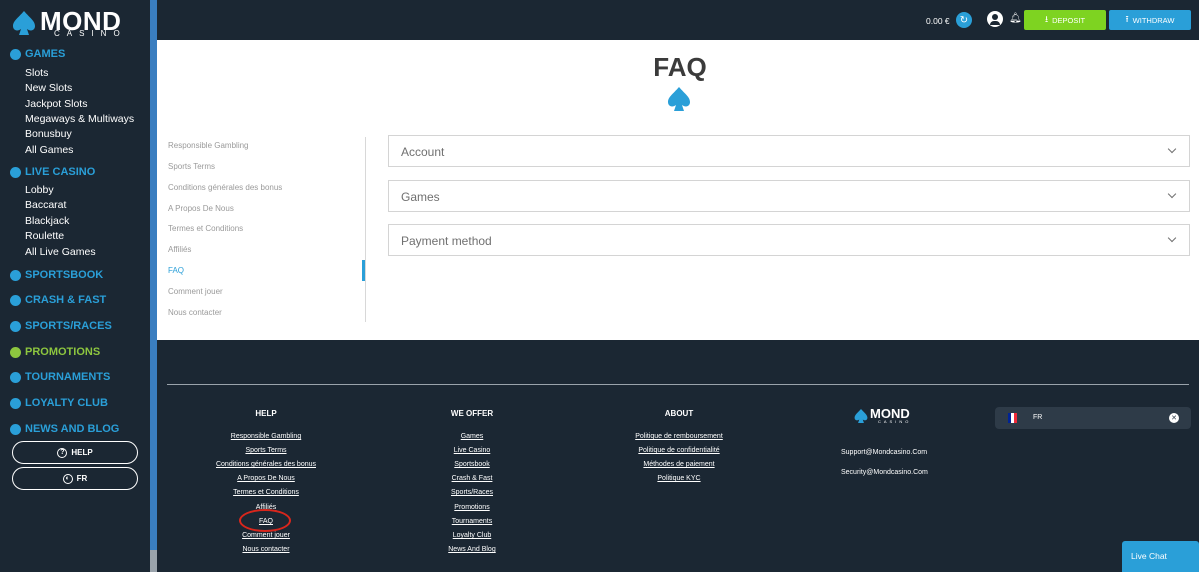 The height and width of the screenshot is (572, 1199). Describe the element at coordinates (201, 208) in the screenshot. I see `nav-about: A Propos De Nous` at that location.